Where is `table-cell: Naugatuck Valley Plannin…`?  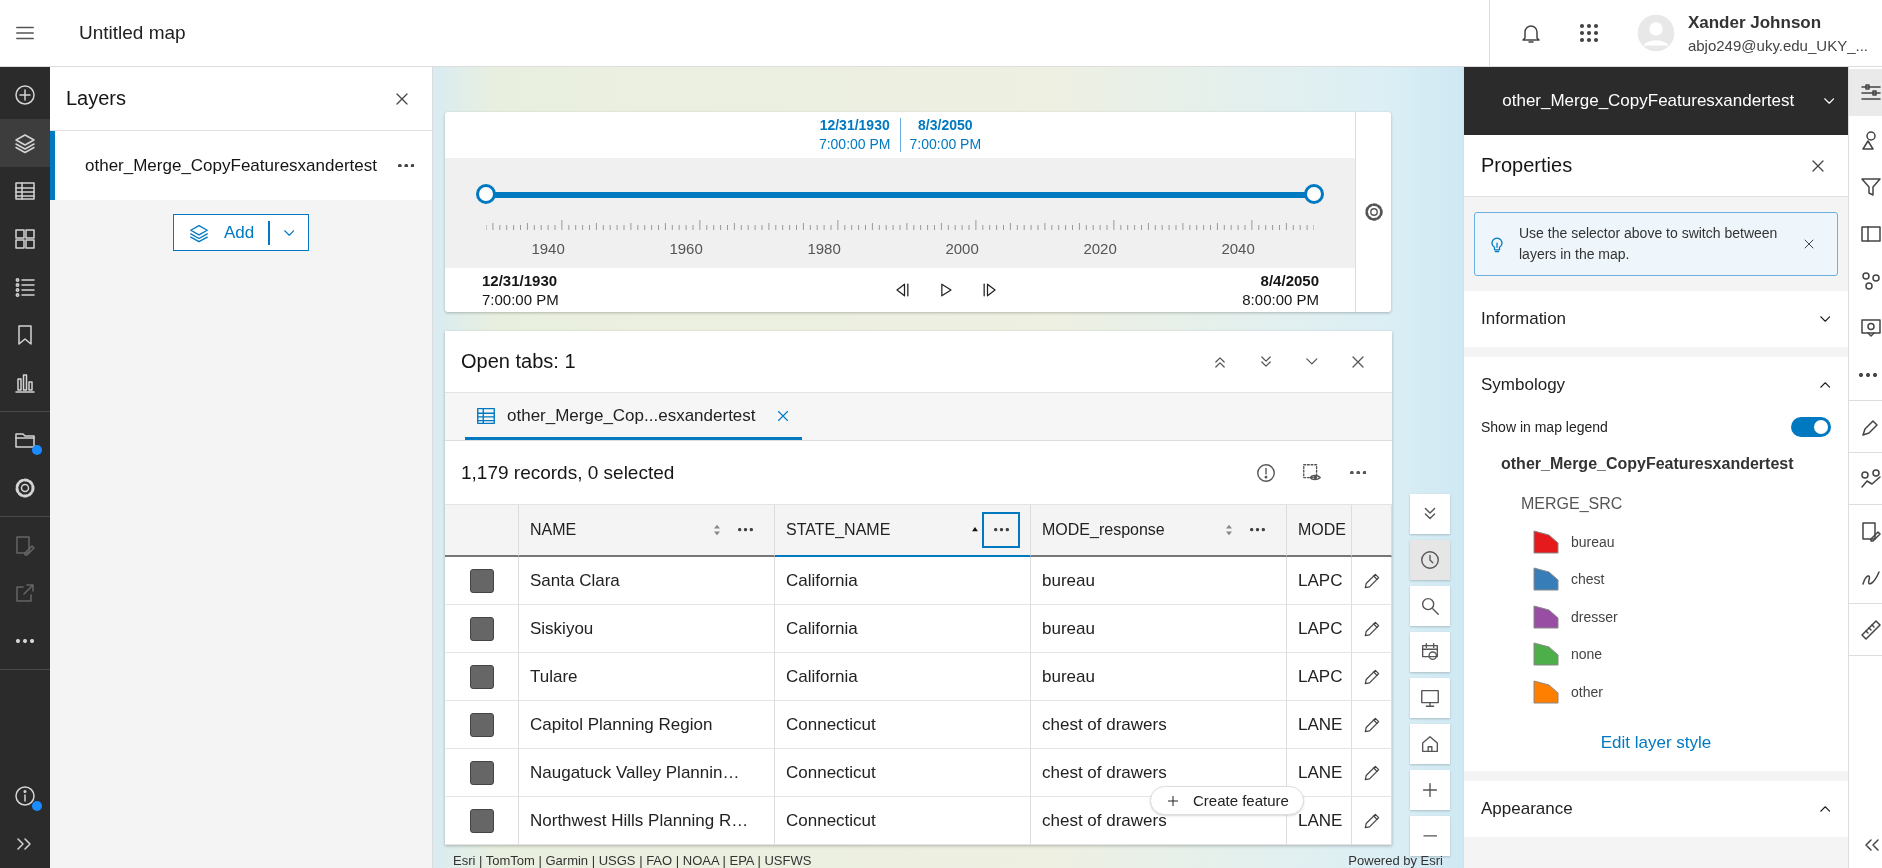
table-cell: Naugatuck Valley Plannin… is located at coordinates (647, 773).